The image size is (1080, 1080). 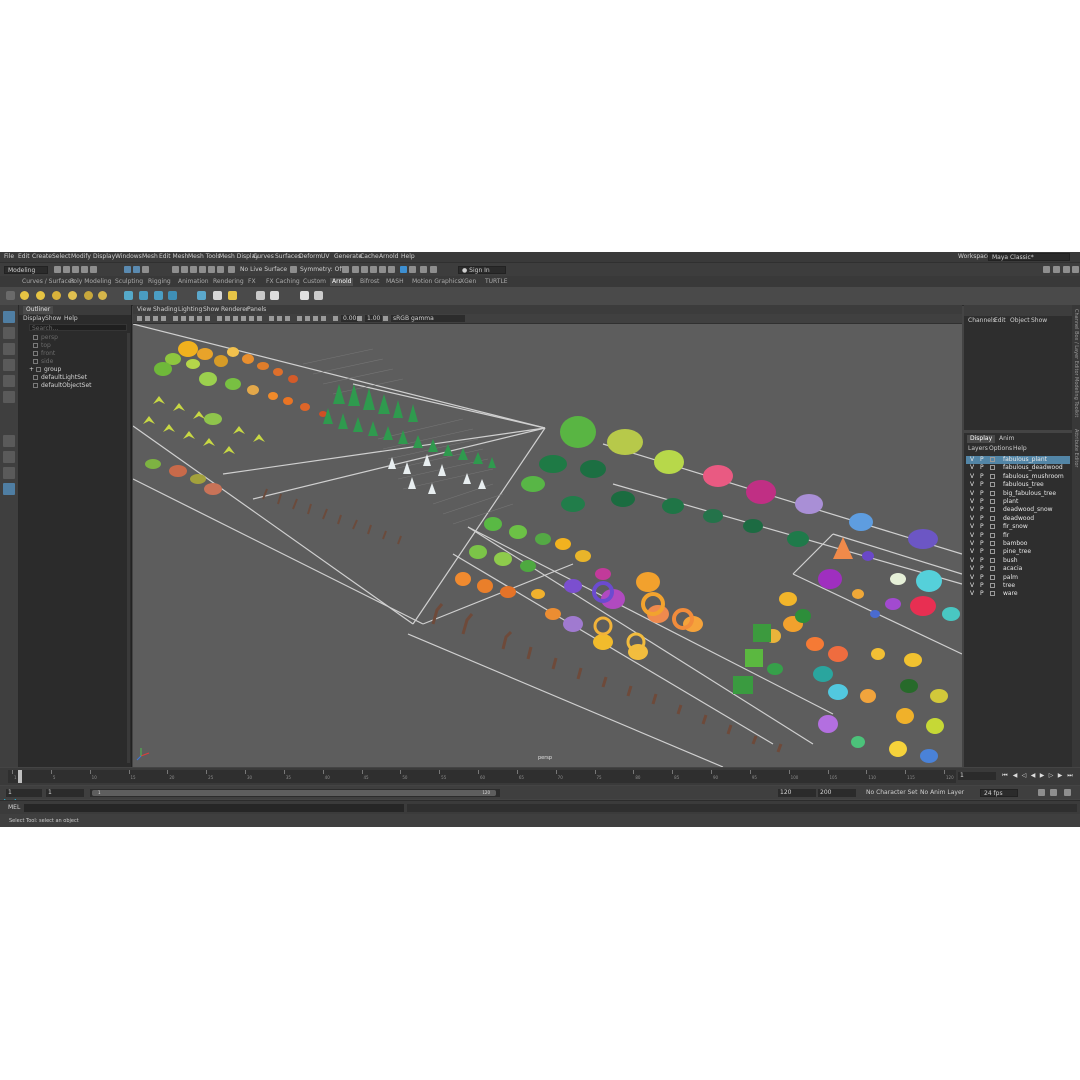 What do you see at coordinates (71, 319) in the screenshot?
I see `outliner-menu-help: Help` at bounding box center [71, 319].